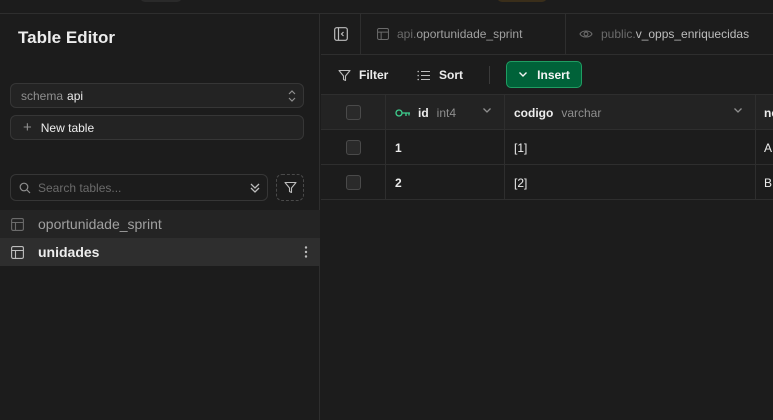  I want to click on cell-value: 1, so click(398, 147).